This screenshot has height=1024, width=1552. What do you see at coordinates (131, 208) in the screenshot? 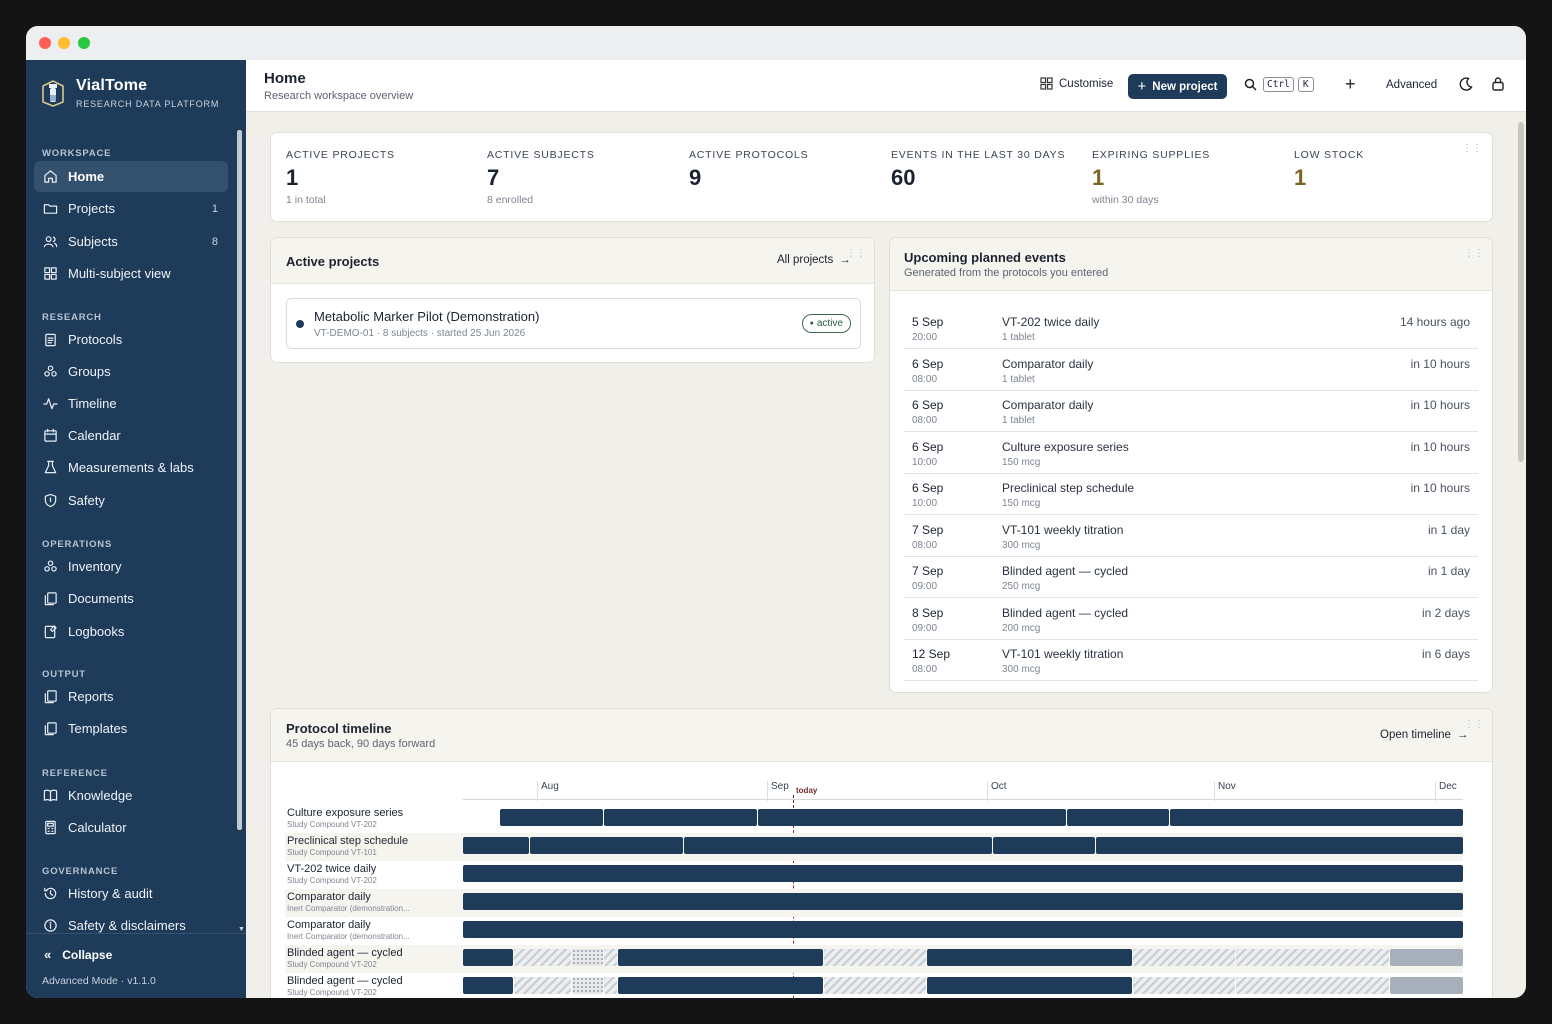
I see `sidebar-item-projects: Projects 1` at bounding box center [131, 208].